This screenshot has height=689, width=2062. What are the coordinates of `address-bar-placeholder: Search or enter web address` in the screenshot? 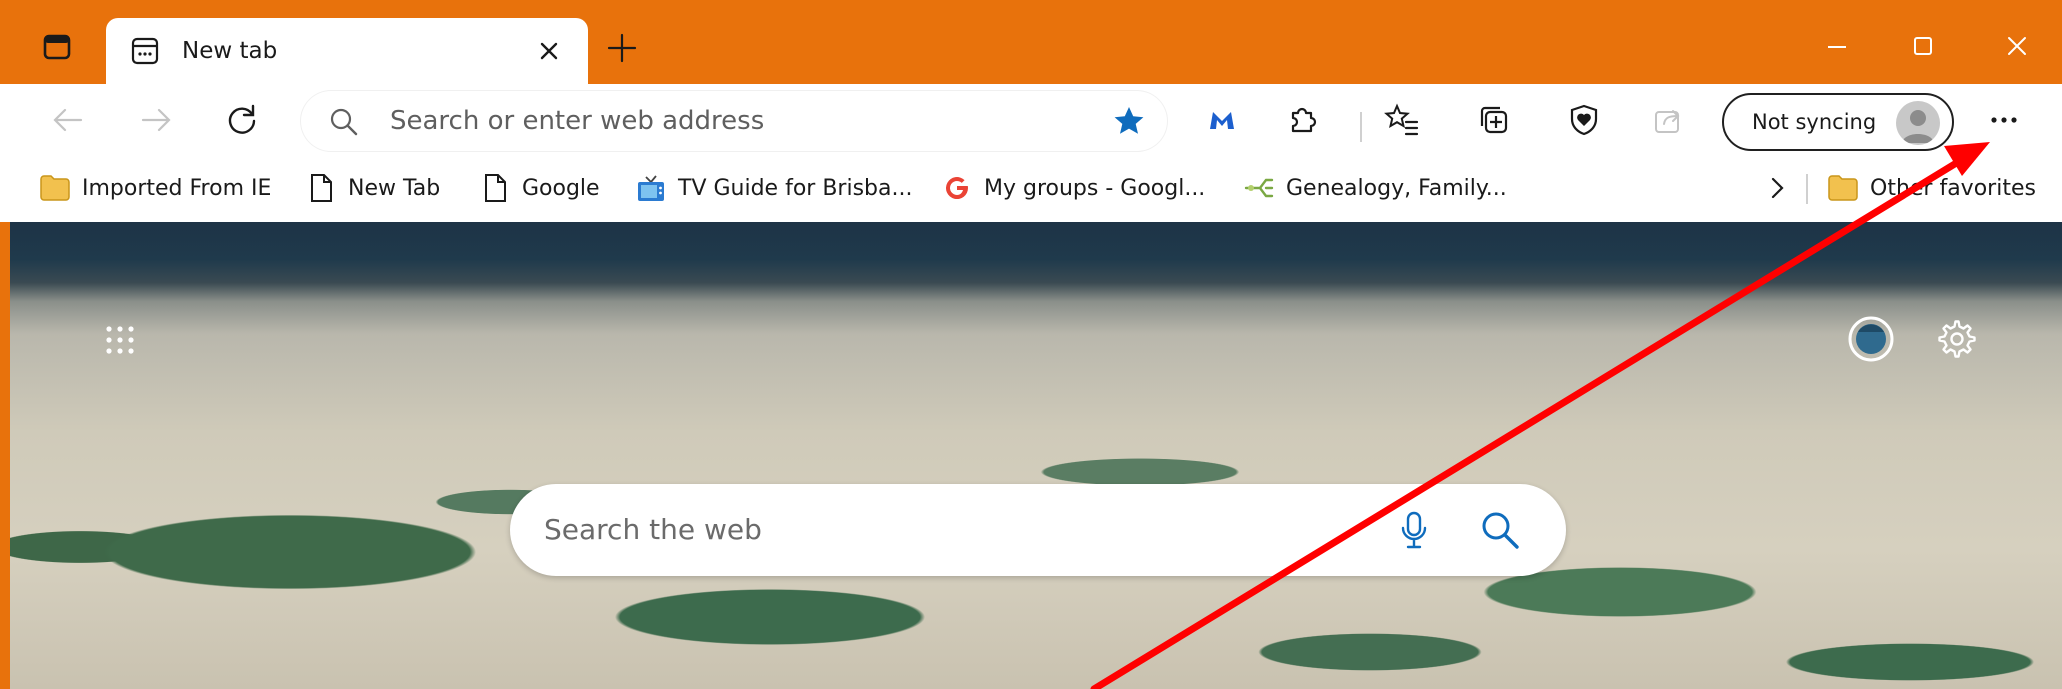 It's located at (577, 121).